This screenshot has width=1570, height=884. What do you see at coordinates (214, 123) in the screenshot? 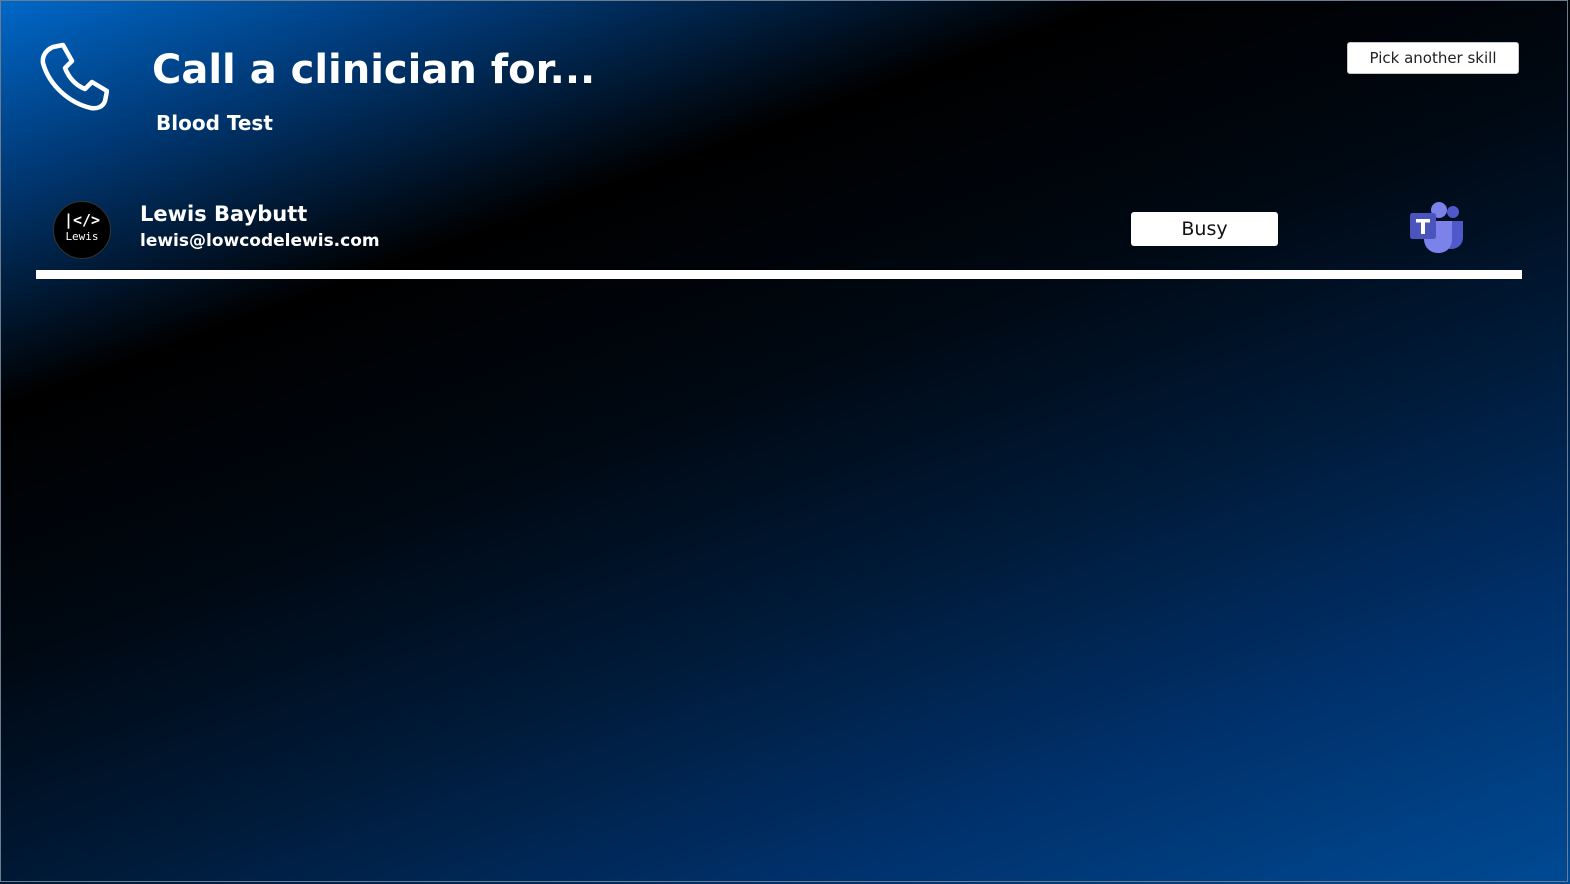
I see `selected-skill: Blood Test` at bounding box center [214, 123].